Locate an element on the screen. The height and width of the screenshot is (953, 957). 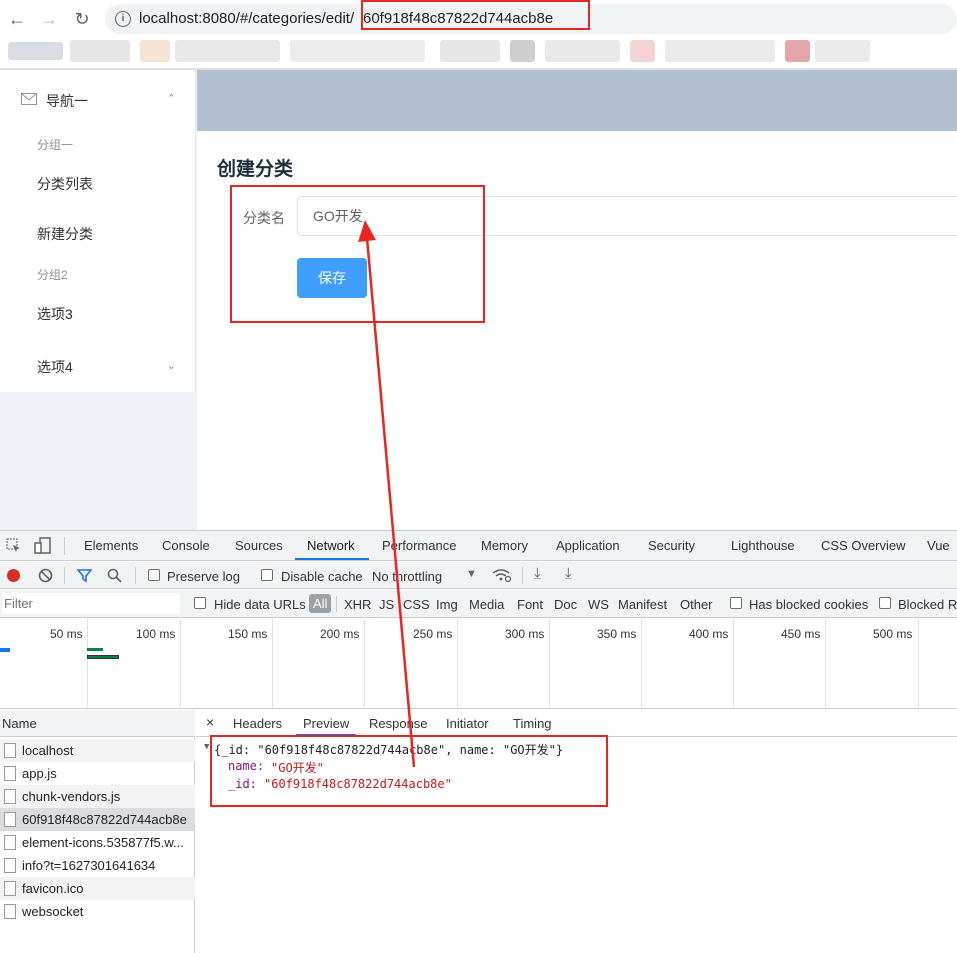
filter-type-js: JS is located at coordinates (386, 604).